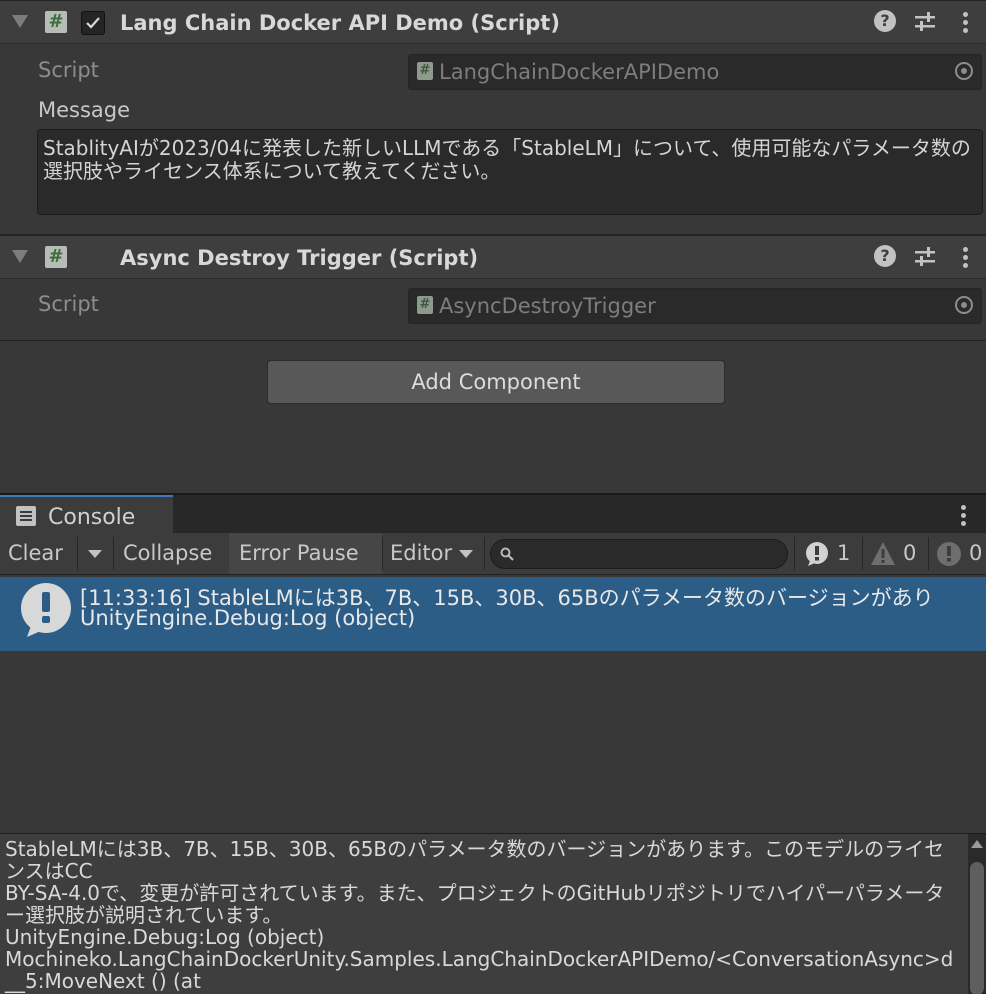 The image size is (986, 994). What do you see at coordinates (831, 553) in the screenshot?
I see `log-count-toggle: 1` at bounding box center [831, 553].